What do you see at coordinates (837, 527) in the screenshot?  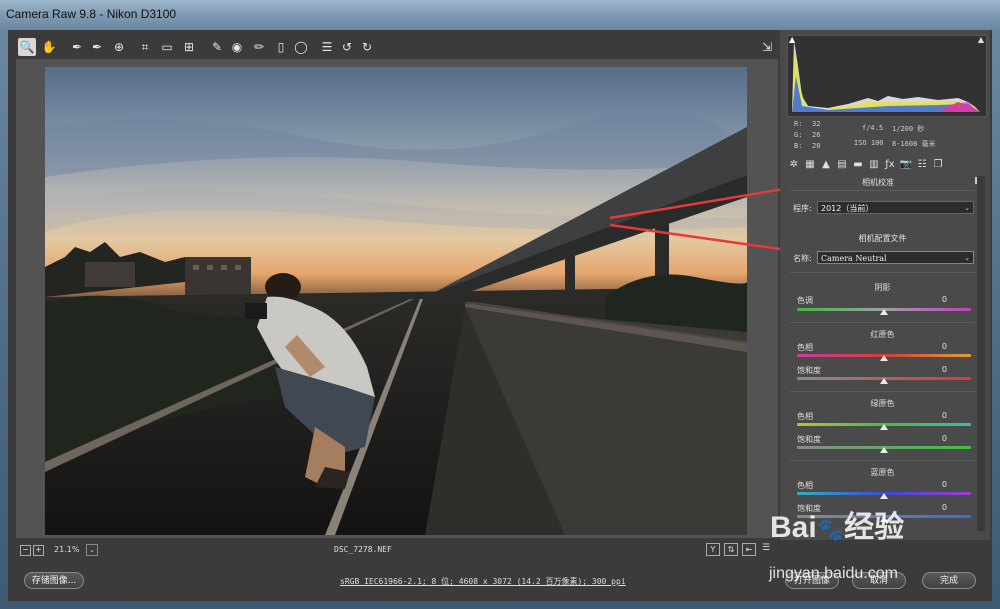 I see `watermark-logo: Bai🐾经验` at bounding box center [837, 527].